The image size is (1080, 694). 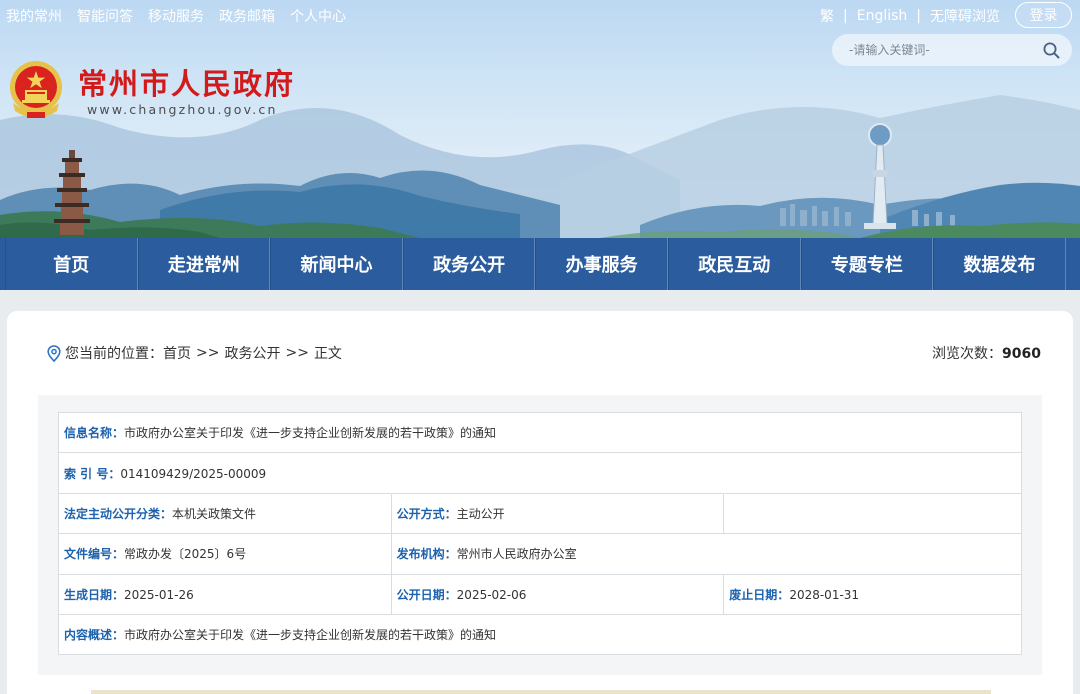 I want to click on login-button: 登录, so click(x=1043, y=15).